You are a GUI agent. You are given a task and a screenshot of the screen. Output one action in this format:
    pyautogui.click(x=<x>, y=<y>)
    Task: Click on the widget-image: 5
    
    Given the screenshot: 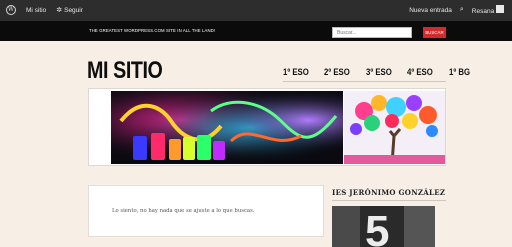 What is the action you would take?
    pyautogui.click(x=383, y=226)
    